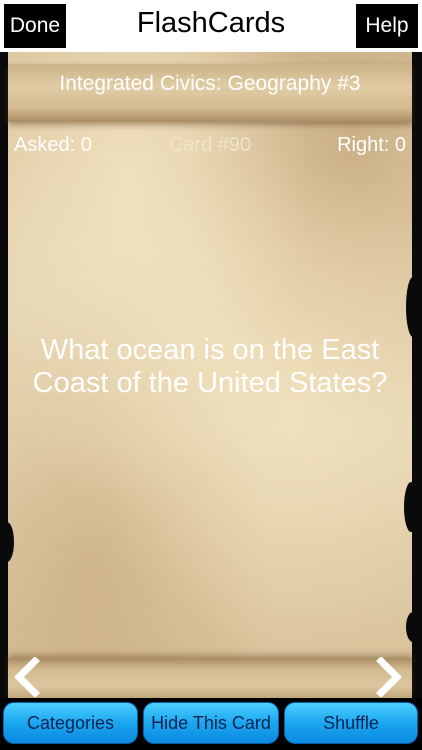  What do you see at coordinates (70, 723) in the screenshot?
I see `categories-button: Categories` at bounding box center [70, 723].